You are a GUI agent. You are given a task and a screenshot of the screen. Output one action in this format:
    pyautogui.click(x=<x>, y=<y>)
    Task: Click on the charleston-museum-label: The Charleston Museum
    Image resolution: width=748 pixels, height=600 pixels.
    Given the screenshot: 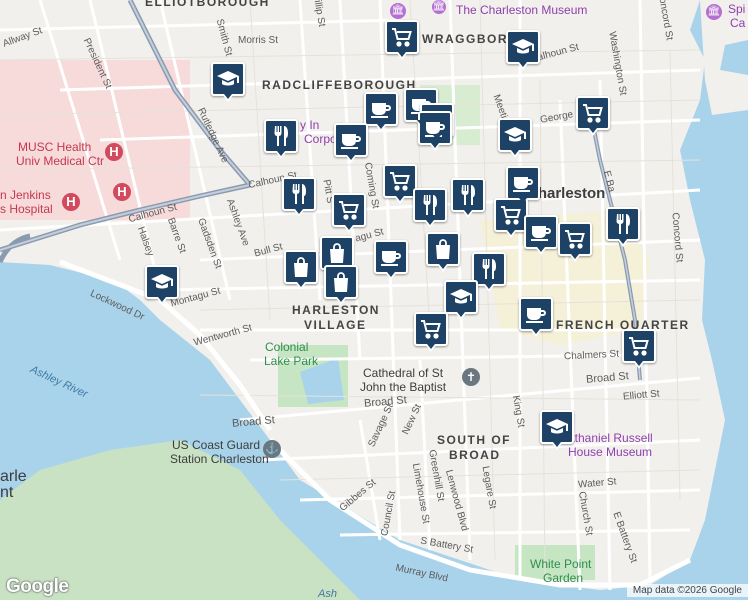 What is the action you would take?
    pyautogui.click(x=521, y=10)
    